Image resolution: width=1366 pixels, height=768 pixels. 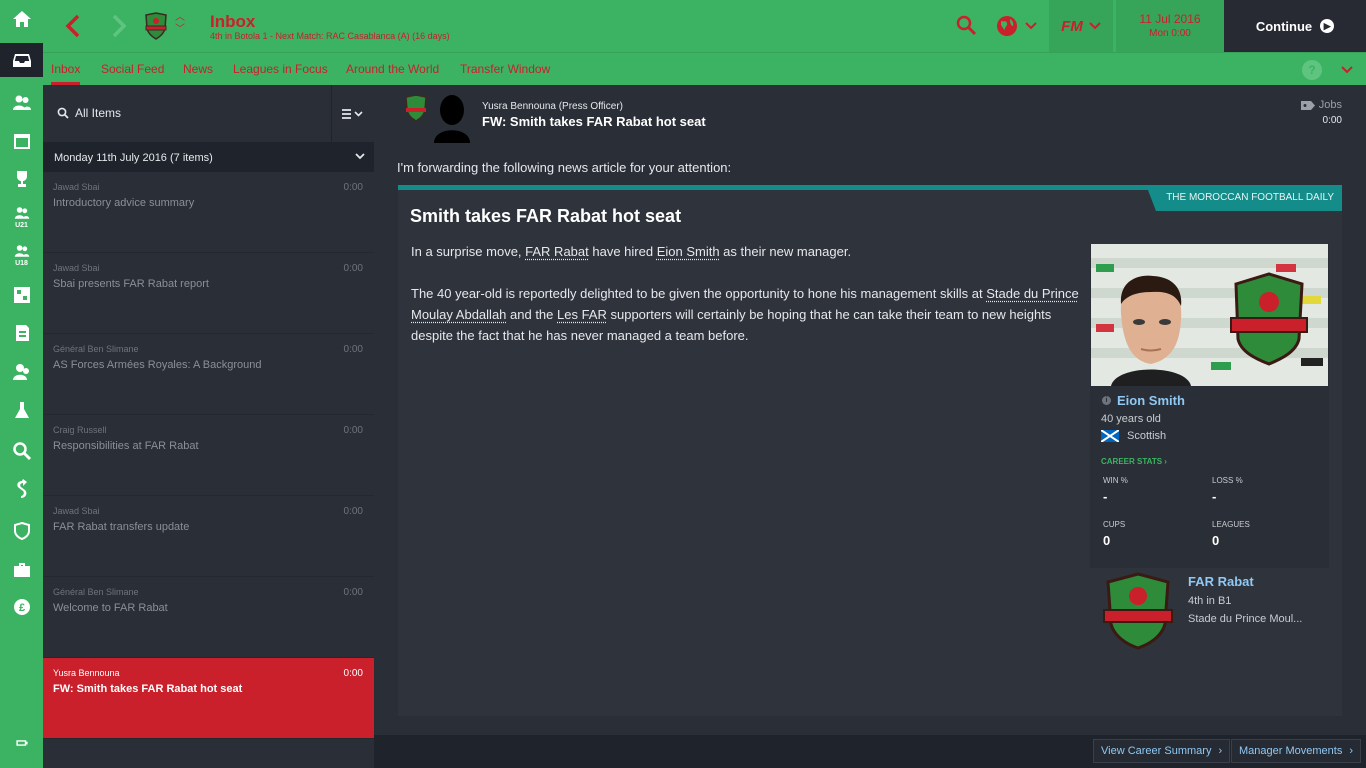 I want to click on view-career-summary-button: View Career Summary ›, so click(x=1162, y=751).